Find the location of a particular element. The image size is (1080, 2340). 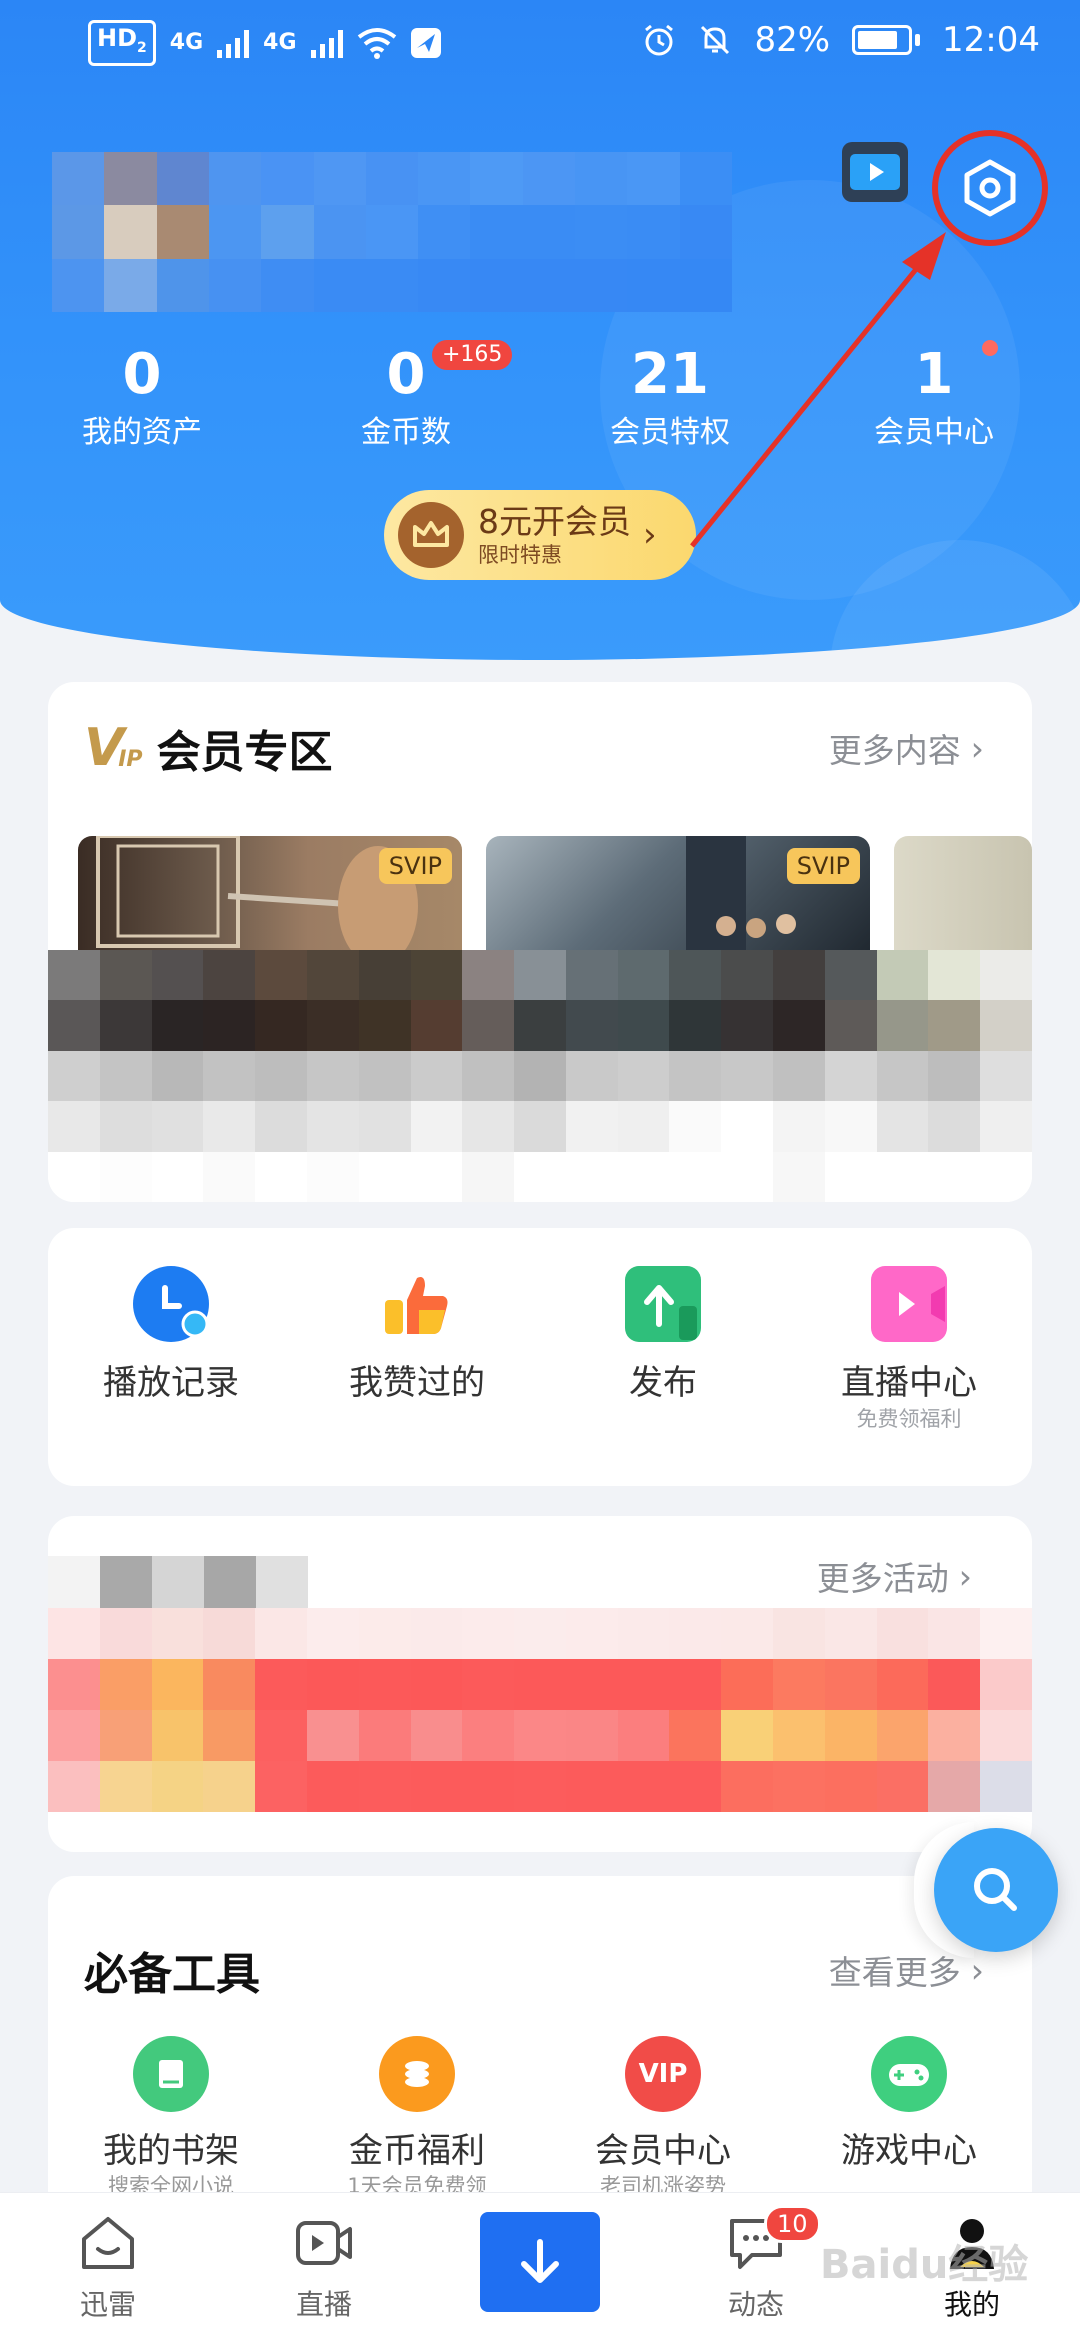

book-icon is located at coordinates (171, 2074).